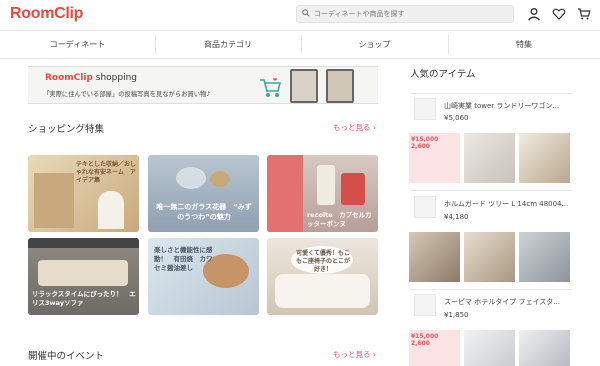  What do you see at coordinates (374, 44) in the screenshot?
I see `nav-item-shop: ショップ` at bounding box center [374, 44].